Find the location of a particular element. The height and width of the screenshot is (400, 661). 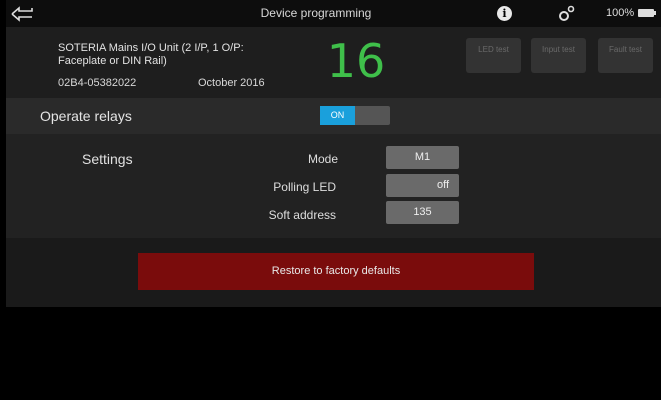

back-arrow-icon is located at coordinates (23, 14).